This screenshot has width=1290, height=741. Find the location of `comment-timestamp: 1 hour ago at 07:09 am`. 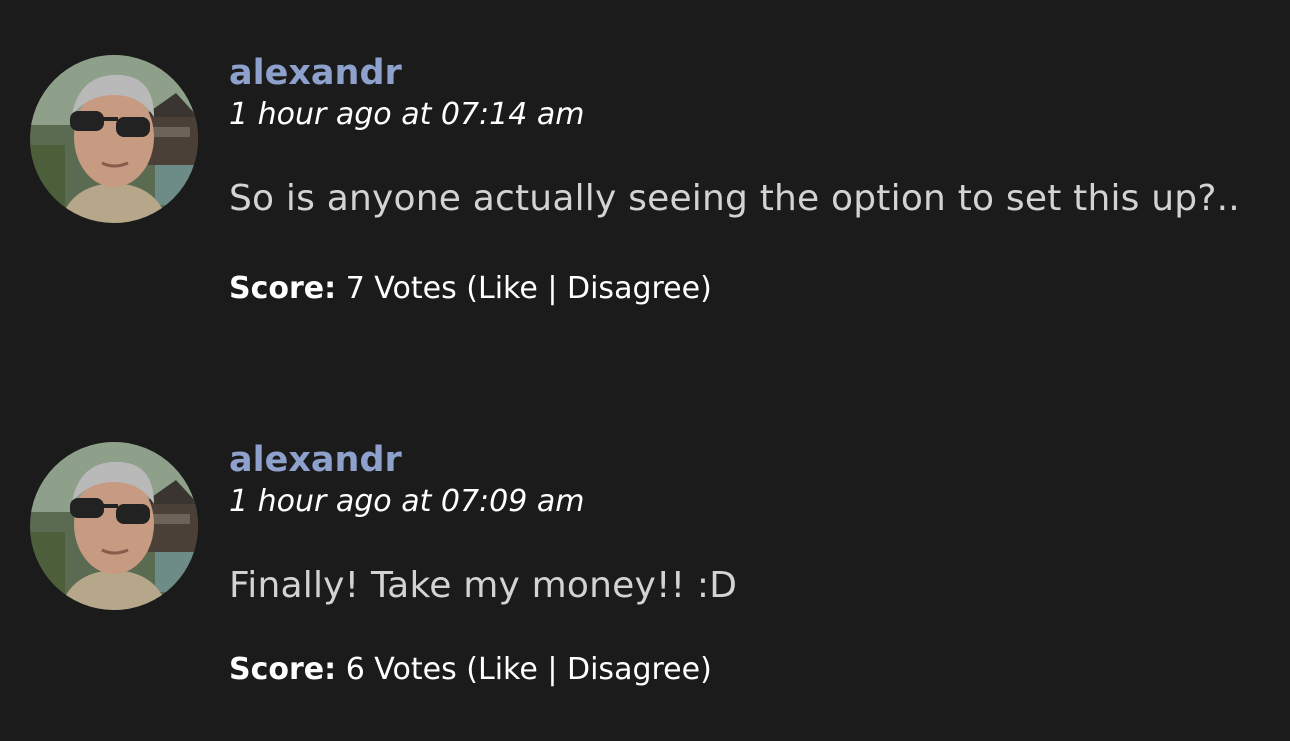

comment-timestamp: 1 hour ago at 07:09 am is located at coordinates (407, 501).